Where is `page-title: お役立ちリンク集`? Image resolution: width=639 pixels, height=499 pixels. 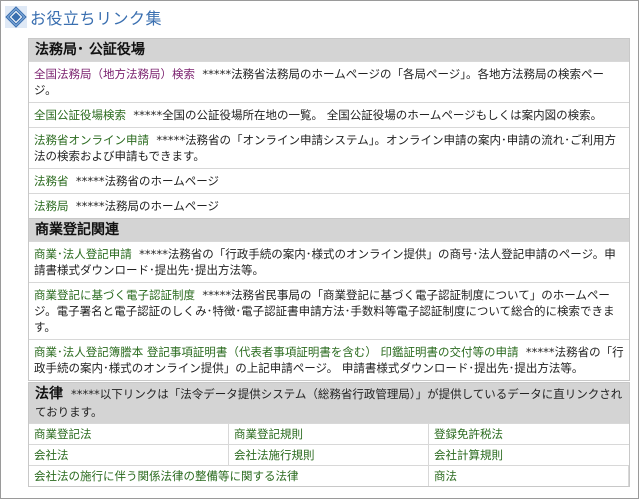 page-title: お役立ちリンク集 is located at coordinates (96, 18).